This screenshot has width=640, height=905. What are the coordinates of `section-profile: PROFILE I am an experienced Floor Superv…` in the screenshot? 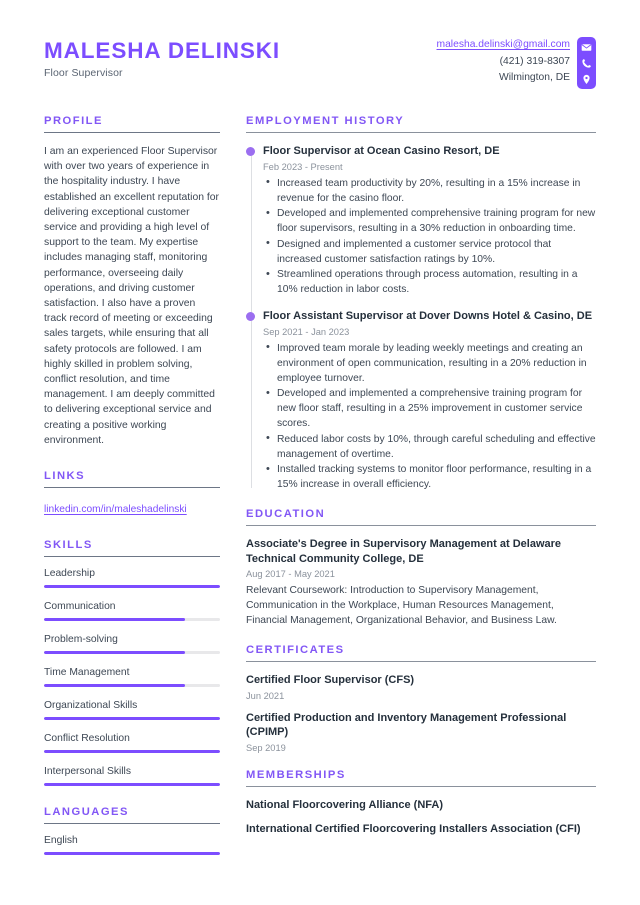 It's located at (132, 281).